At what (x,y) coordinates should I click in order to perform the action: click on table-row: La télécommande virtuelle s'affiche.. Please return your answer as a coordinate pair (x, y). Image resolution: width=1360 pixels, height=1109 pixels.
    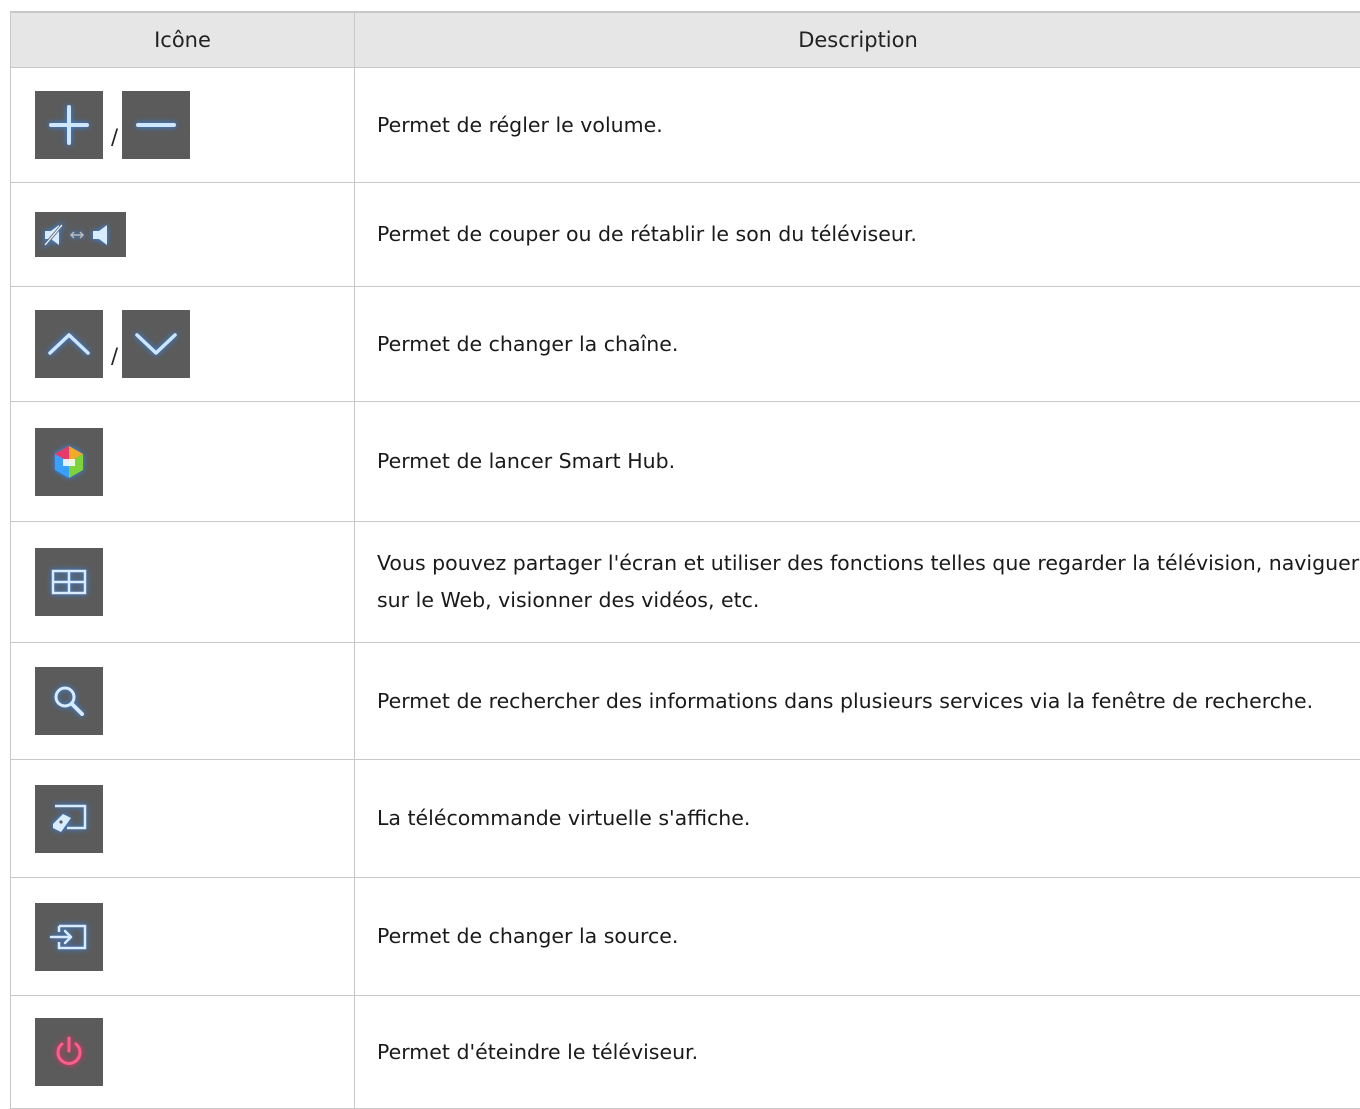
    Looking at the image, I should click on (685, 819).